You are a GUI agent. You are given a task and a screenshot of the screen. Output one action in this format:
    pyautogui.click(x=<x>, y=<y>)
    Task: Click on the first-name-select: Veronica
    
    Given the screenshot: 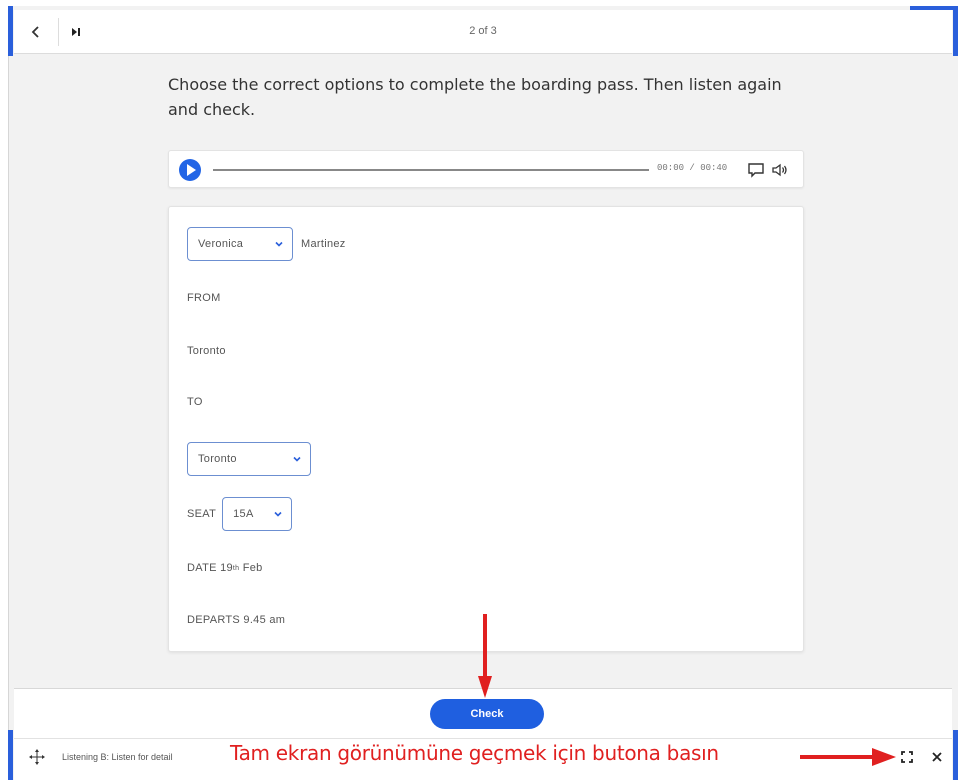 What is the action you would take?
    pyautogui.click(x=240, y=244)
    